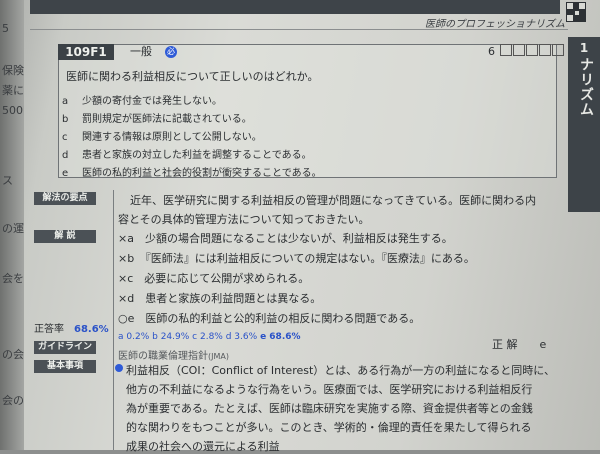 The width and height of the screenshot is (600, 454). I want to click on guideline-text: 医師の職業倫理指針(JMA), so click(173, 354).